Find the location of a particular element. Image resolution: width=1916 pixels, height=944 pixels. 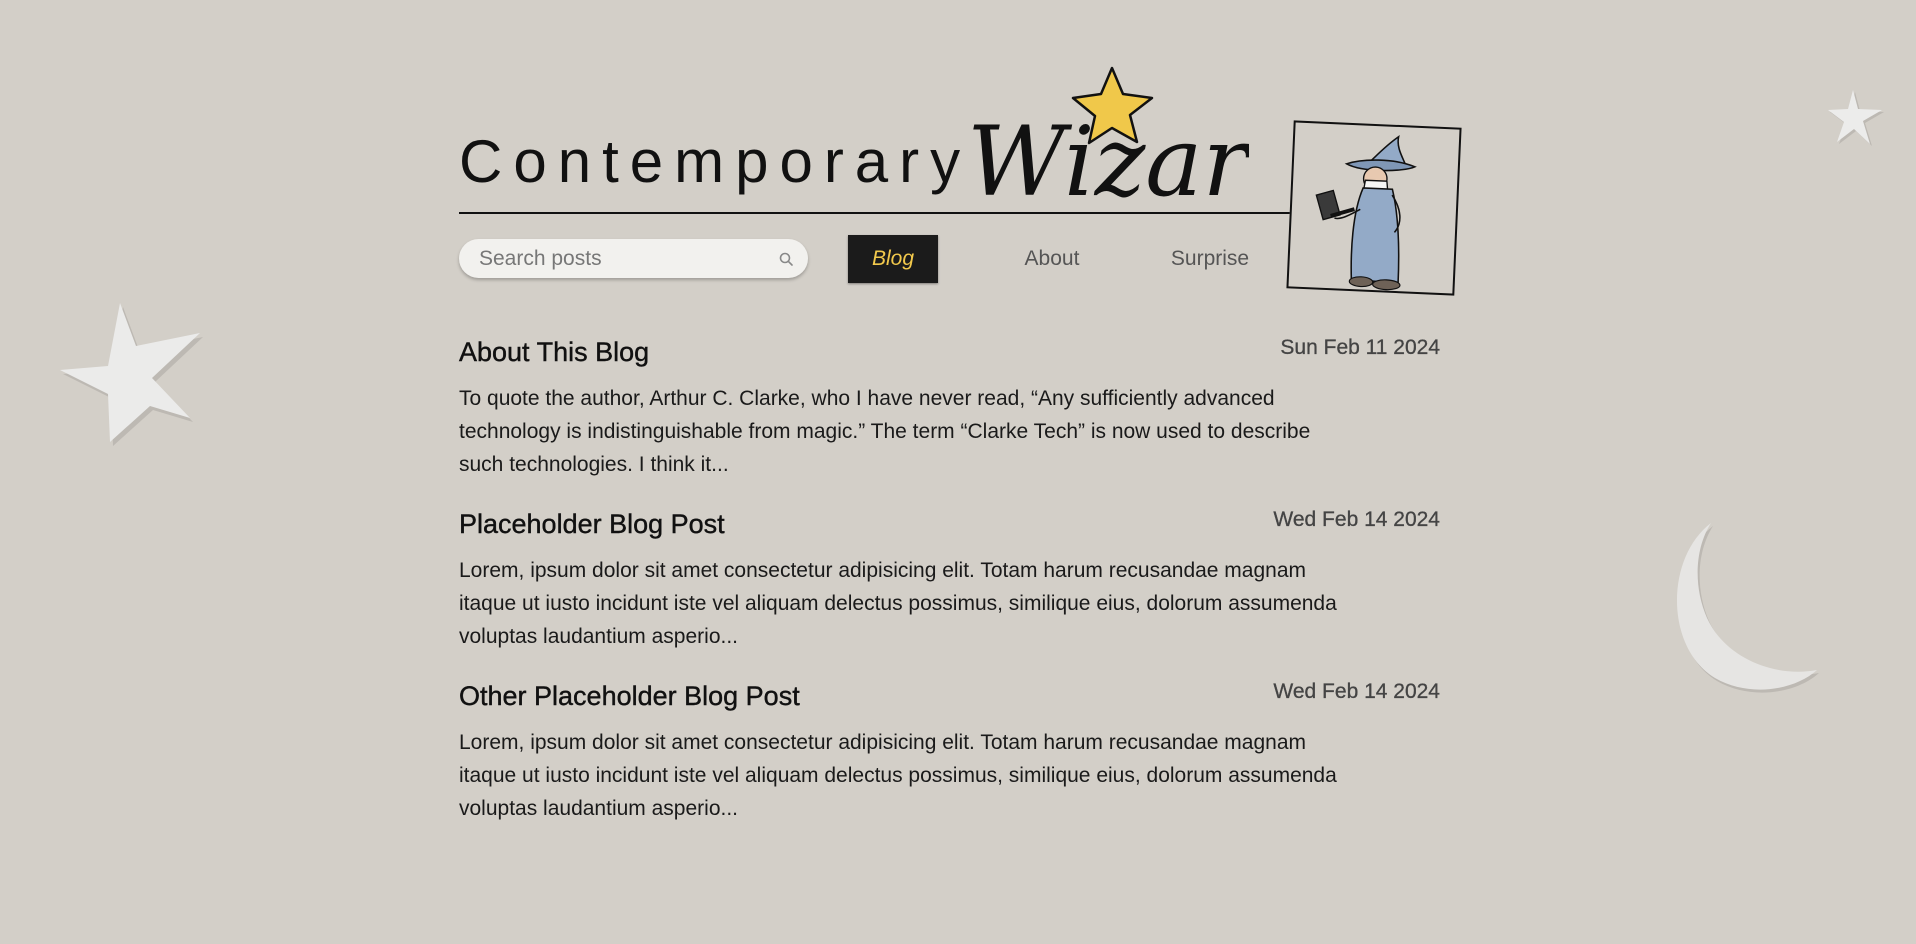

search-icon is located at coordinates (786, 259).